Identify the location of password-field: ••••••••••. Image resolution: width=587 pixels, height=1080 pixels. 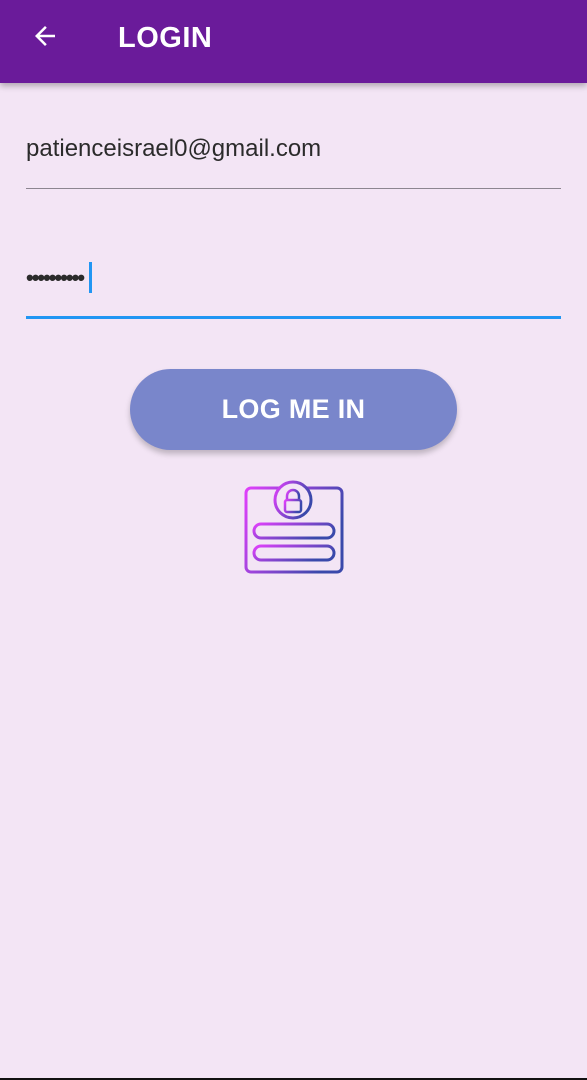
(293, 288).